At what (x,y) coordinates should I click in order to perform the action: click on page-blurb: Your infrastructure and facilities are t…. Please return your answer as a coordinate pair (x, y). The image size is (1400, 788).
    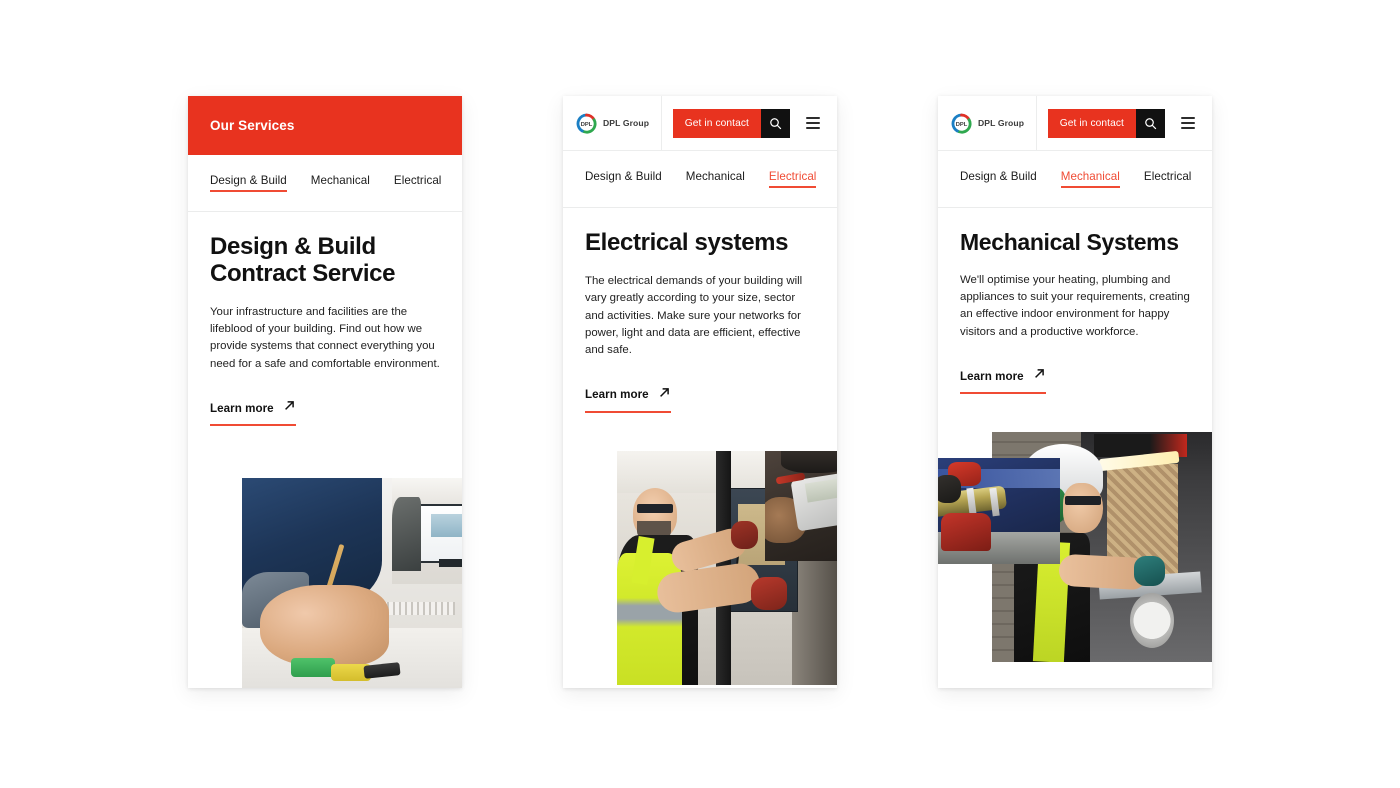
    Looking at the image, I should click on (325, 337).